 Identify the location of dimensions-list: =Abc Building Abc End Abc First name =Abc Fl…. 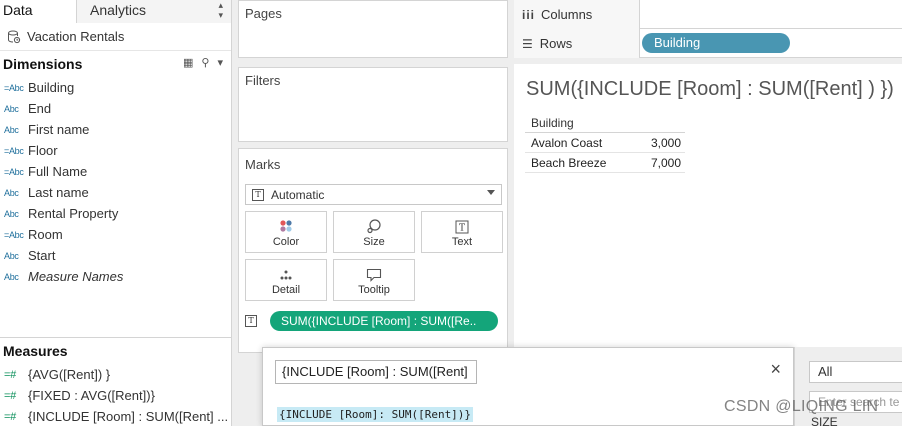
(115, 182).